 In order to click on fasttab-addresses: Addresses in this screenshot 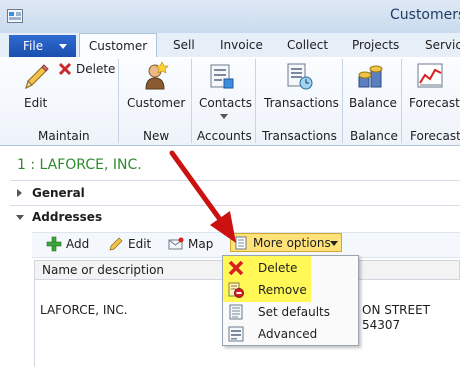, I will do `click(67, 217)`.